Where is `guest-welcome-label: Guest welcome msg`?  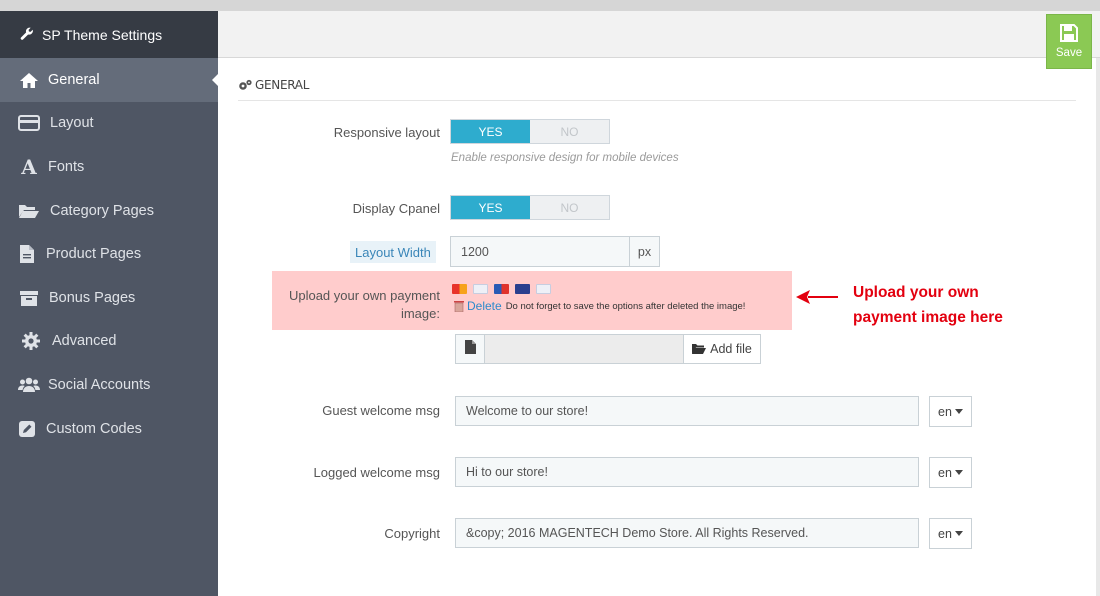 guest-welcome-label: Guest welcome msg is located at coordinates (381, 410).